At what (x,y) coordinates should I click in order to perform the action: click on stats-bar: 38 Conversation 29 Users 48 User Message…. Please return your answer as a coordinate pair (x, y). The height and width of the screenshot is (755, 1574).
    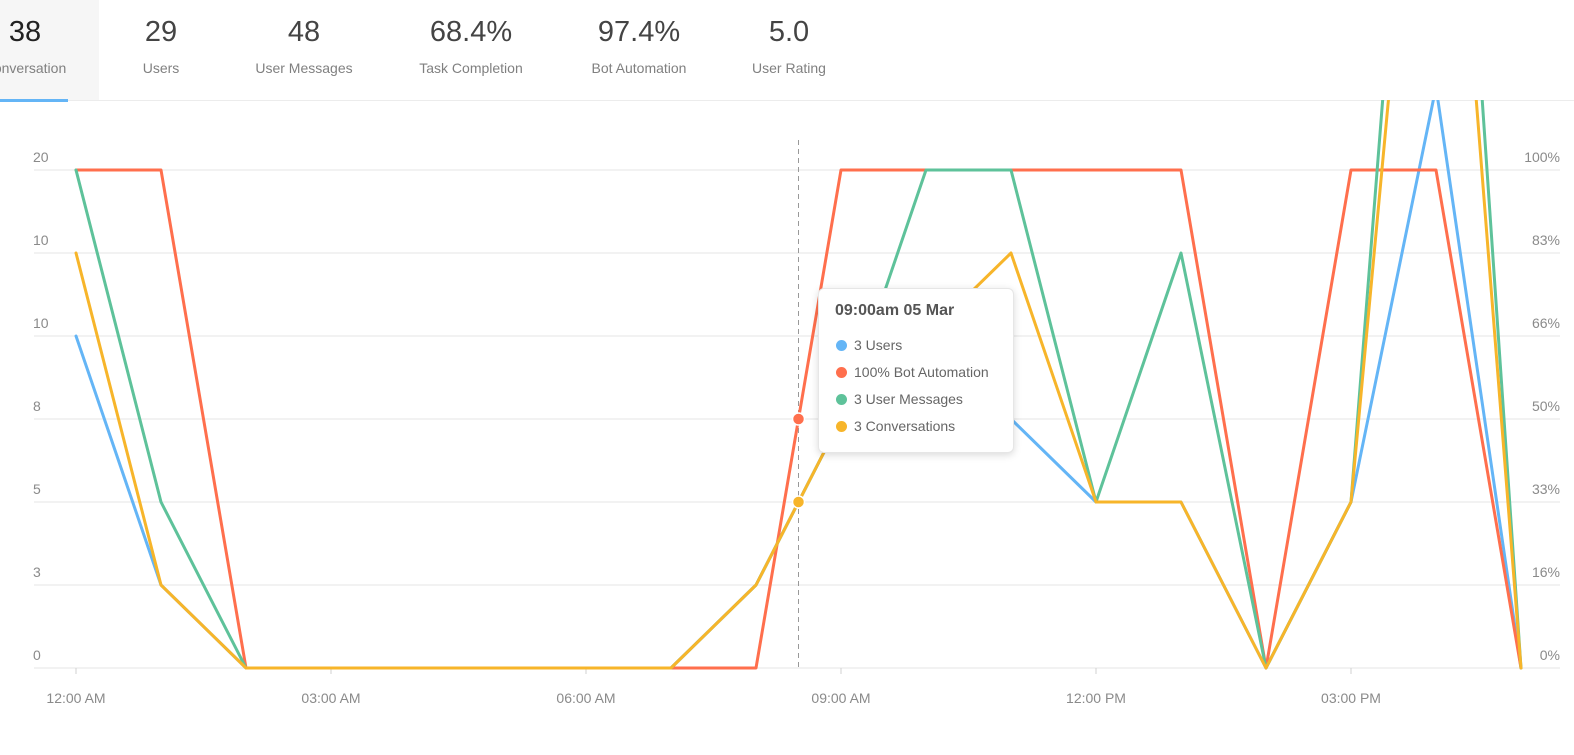
    Looking at the image, I should click on (787, 51).